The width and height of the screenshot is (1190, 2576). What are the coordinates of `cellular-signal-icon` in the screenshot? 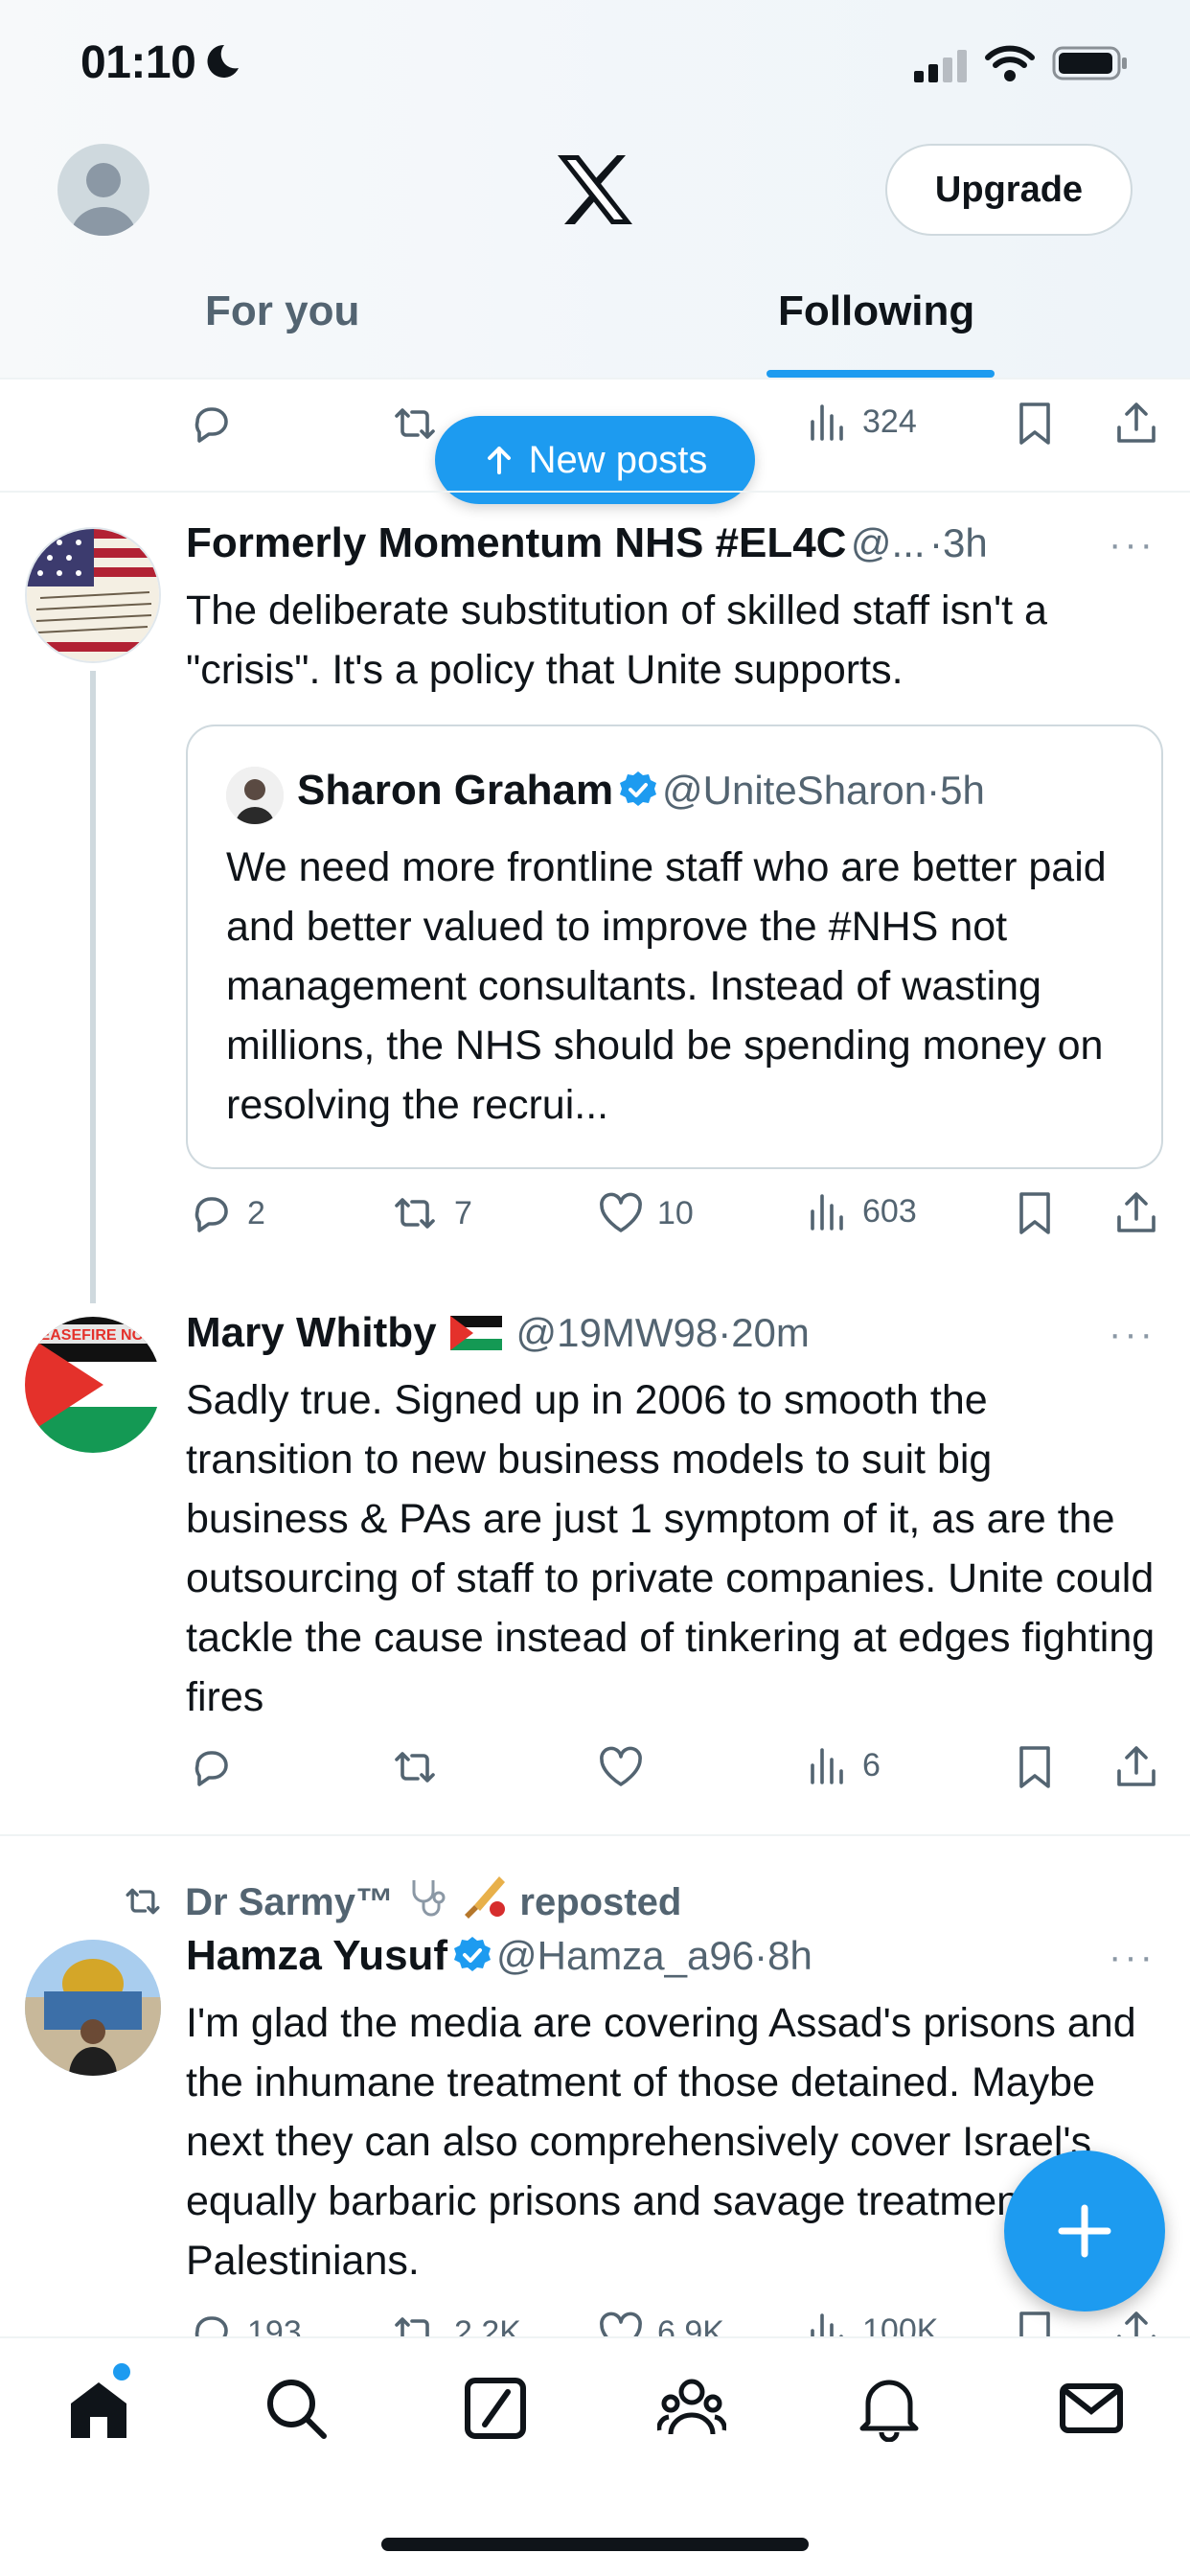 It's located at (941, 66).